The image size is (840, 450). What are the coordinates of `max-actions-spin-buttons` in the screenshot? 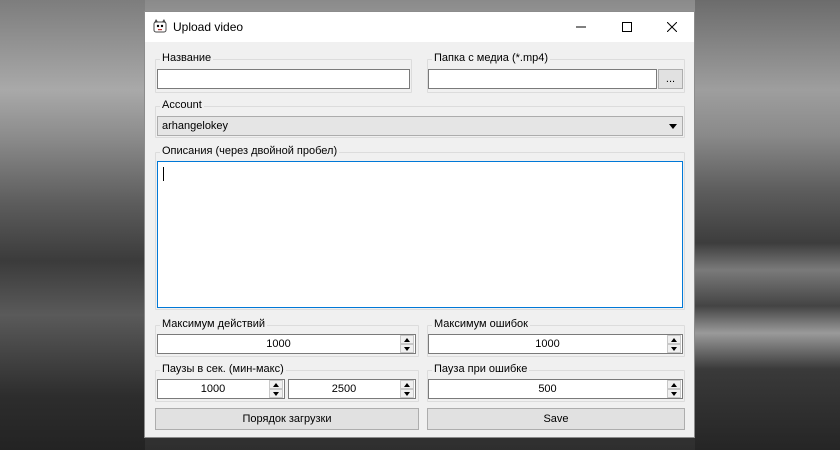 It's located at (407, 344).